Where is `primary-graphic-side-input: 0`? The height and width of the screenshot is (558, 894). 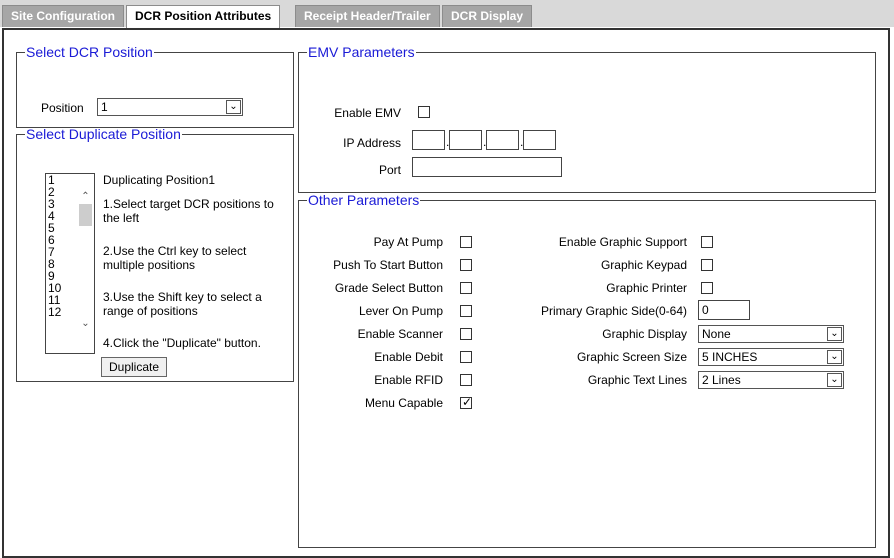 primary-graphic-side-input: 0 is located at coordinates (724, 310).